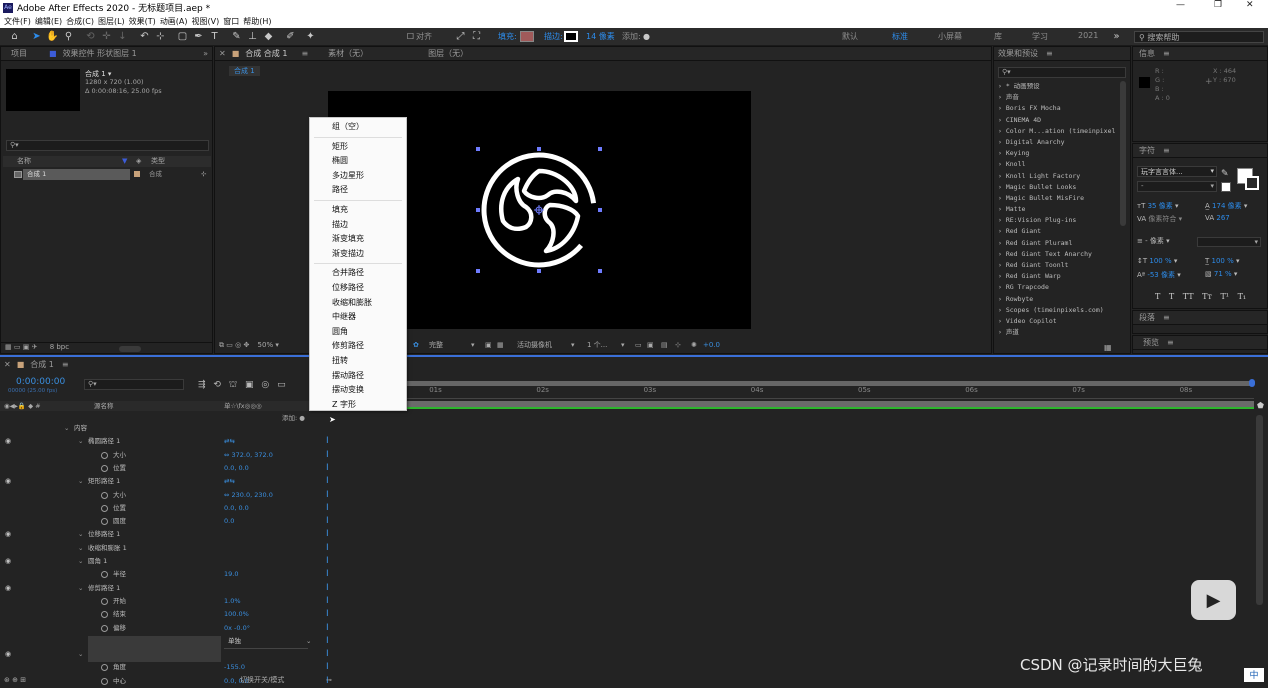  Describe the element at coordinates (1062, 72) in the screenshot. I see `effects-search-input: ⚲▾` at that location.